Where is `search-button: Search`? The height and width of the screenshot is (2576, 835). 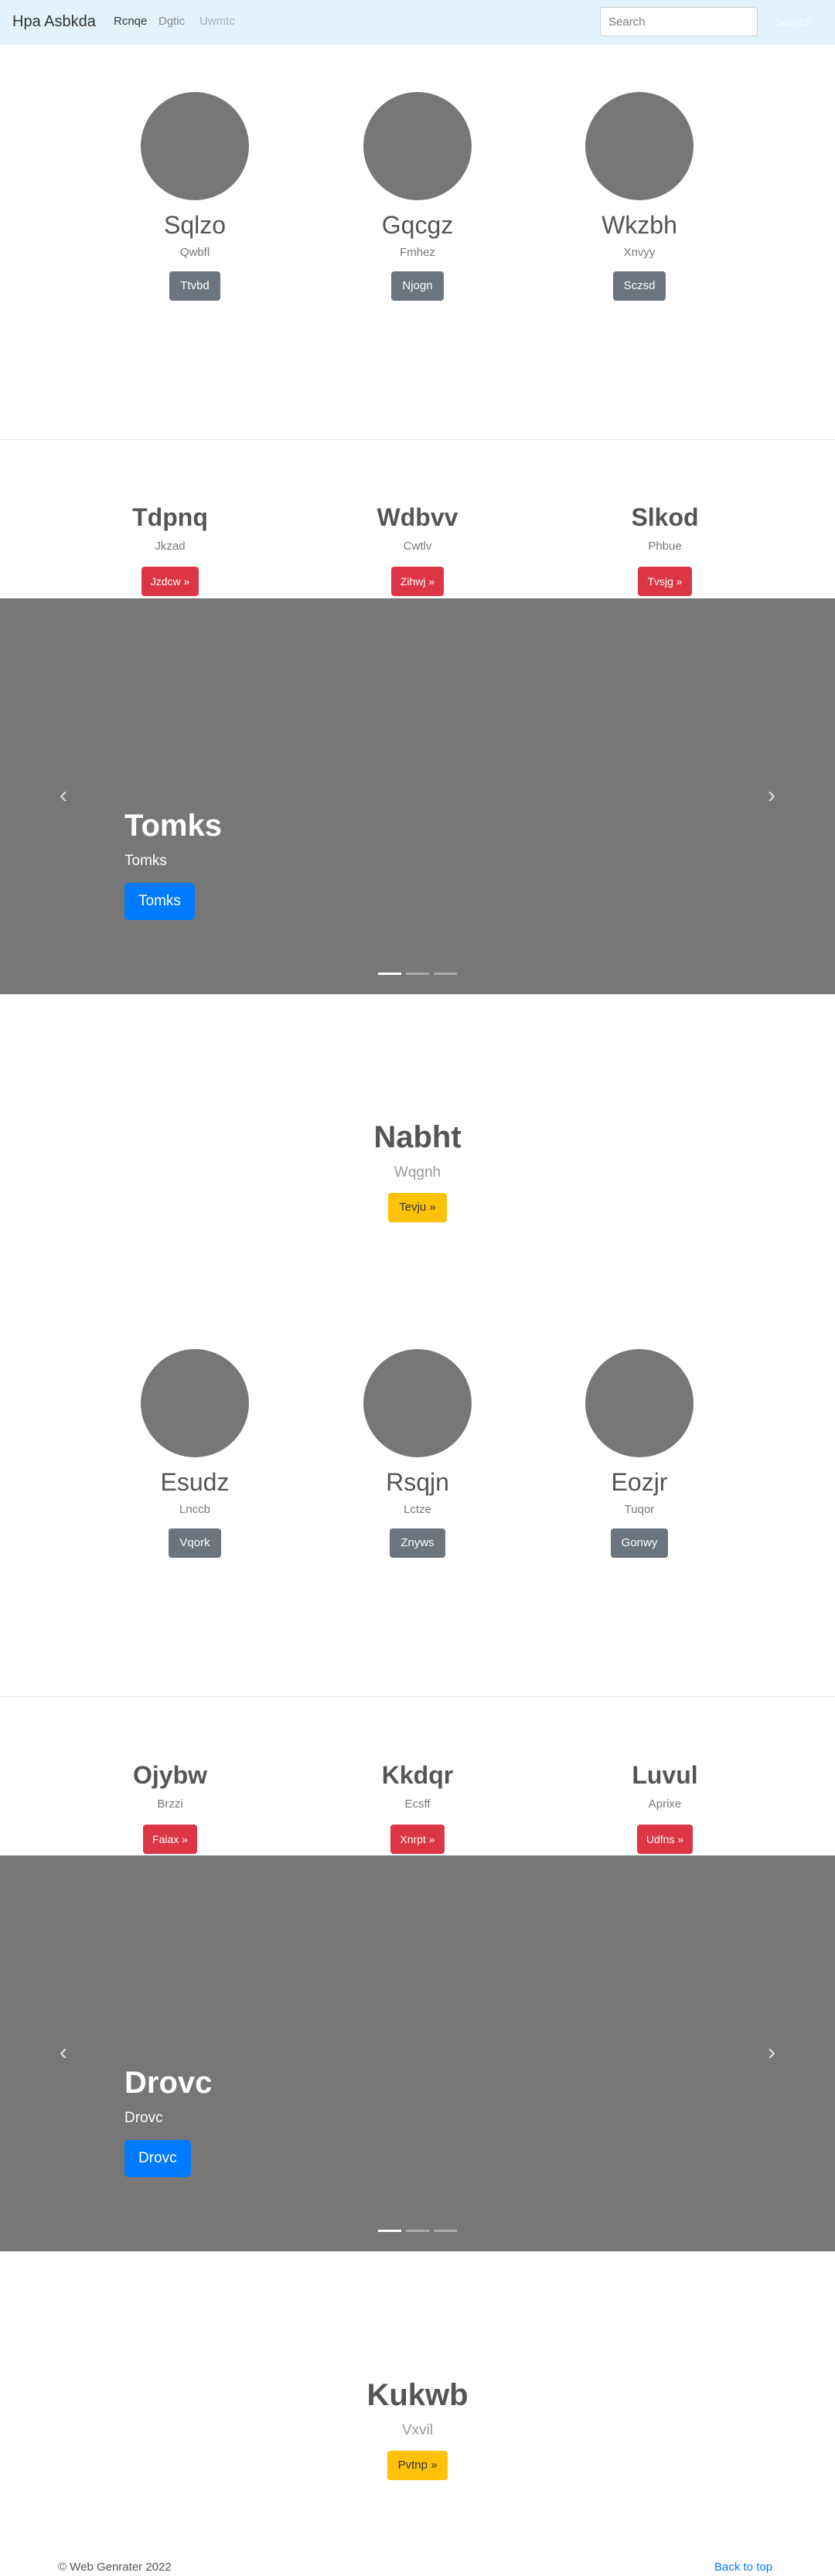
search-button: Search is located at coordinates (793, 21).